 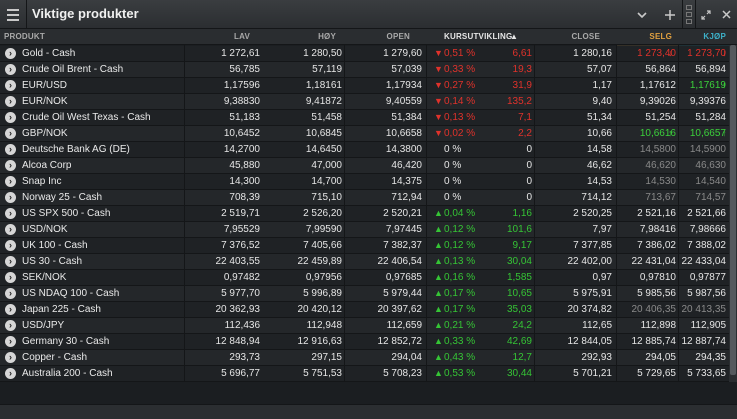 I want to click on sell-price: 20 406,35, so click(x=647, y=309).